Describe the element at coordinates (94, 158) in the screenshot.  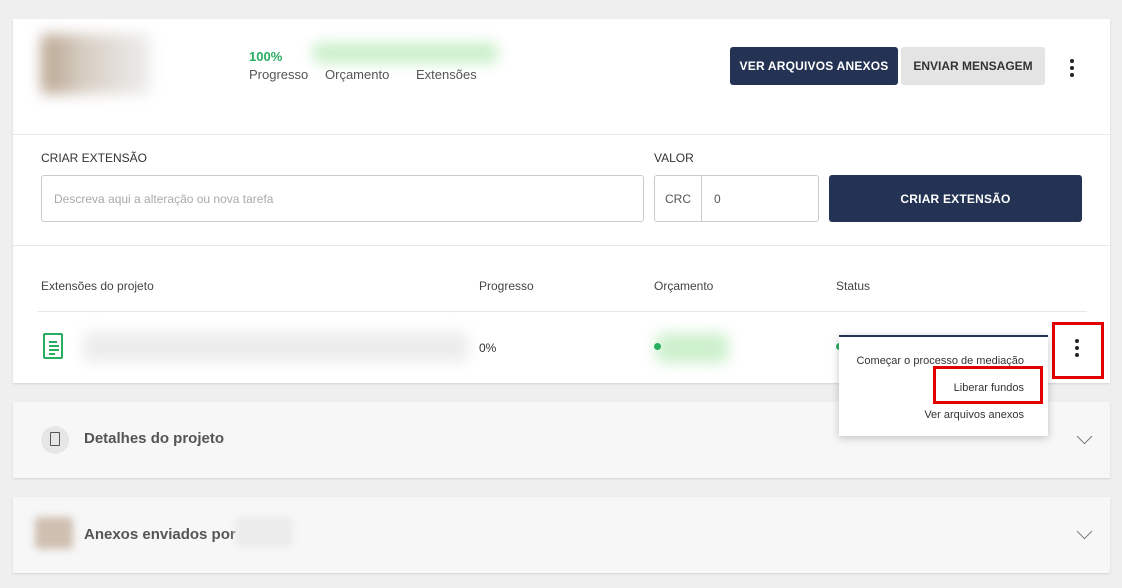
I see `create-extension-label: CRIAR EXTENSÃO` at that location.